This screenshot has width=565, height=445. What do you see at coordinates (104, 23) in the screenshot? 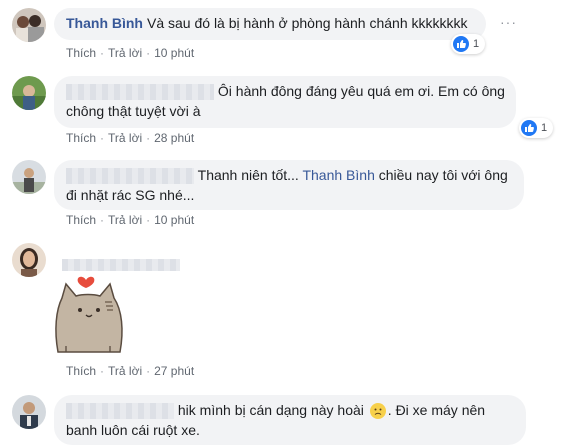
I see `comment-author: Thanh Bình` at bounding box center [104, 23].